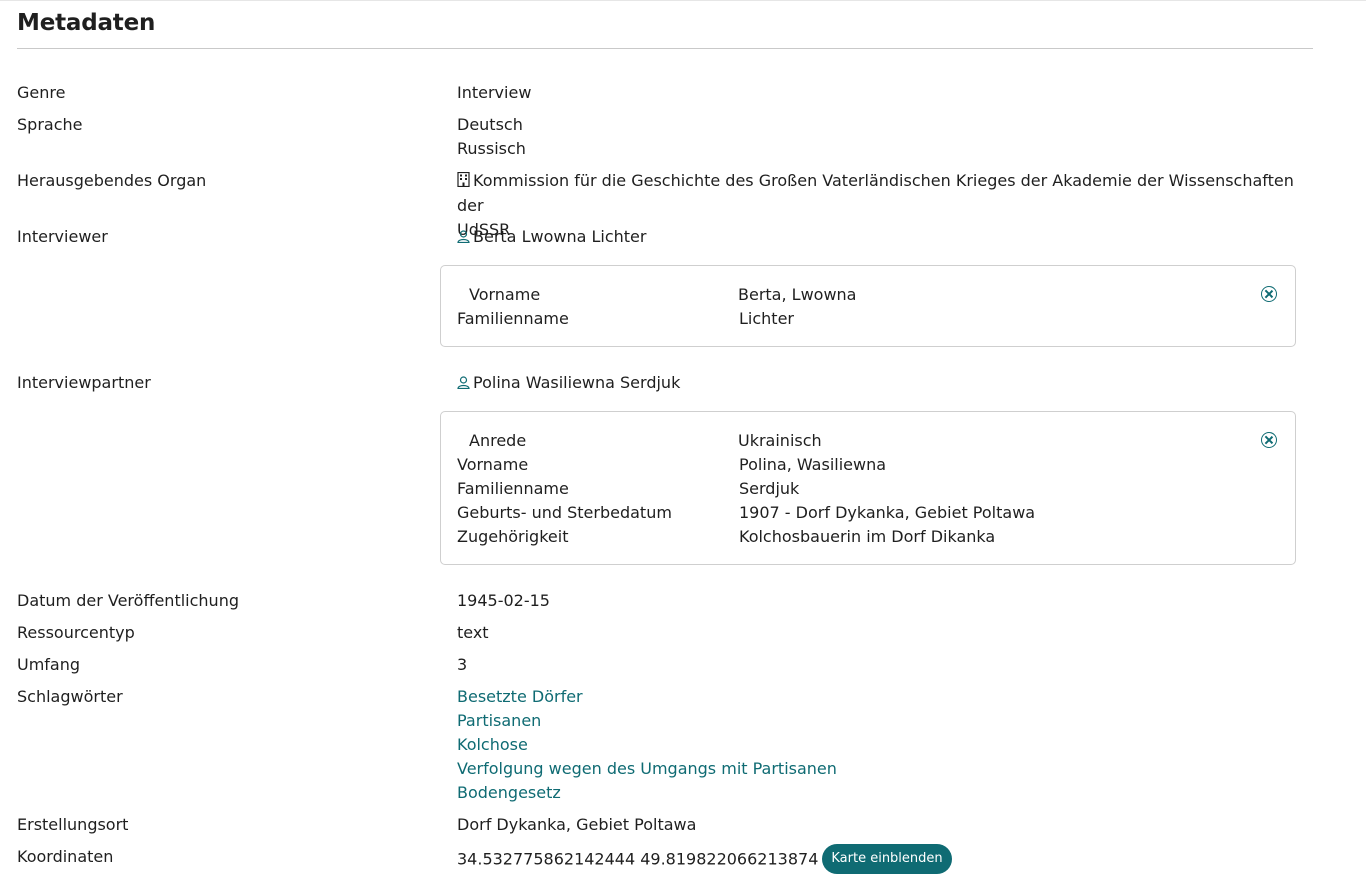  Describe the element at coordinates (780, 440) in the screenshot. I see `detail-value: Ukrainisch` at that location.